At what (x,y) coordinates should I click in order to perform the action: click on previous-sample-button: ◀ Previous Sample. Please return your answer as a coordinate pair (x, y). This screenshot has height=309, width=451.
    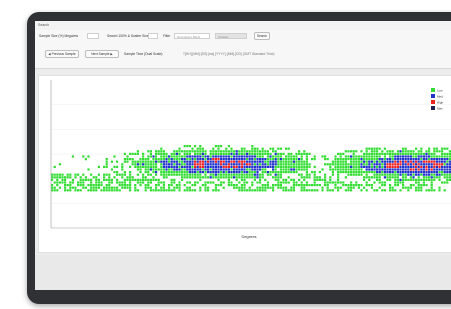
    Looking at the image, I should click on (62, 54).